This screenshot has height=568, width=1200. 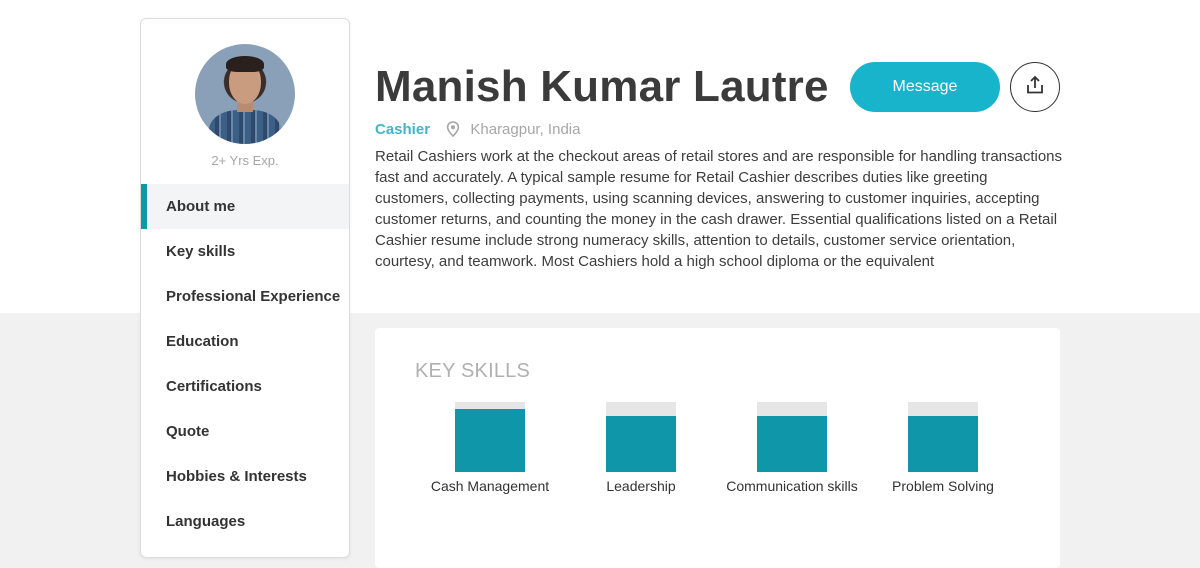 I want to click on profile-role: Cashier, so click(x=403, y=129).